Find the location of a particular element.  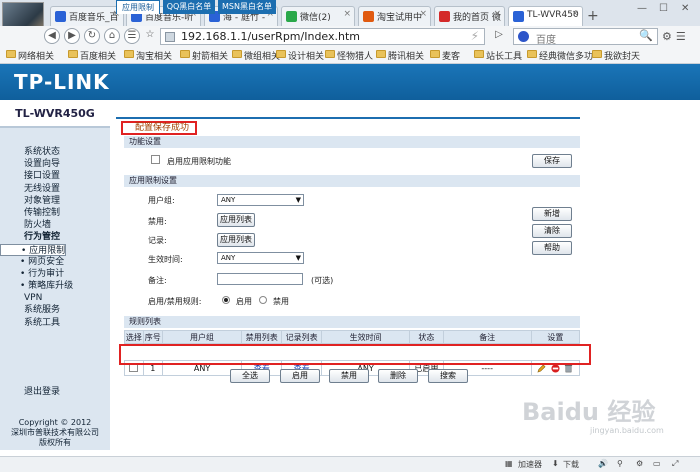

history-icon: ☰ is located at coordinates (132, 36).